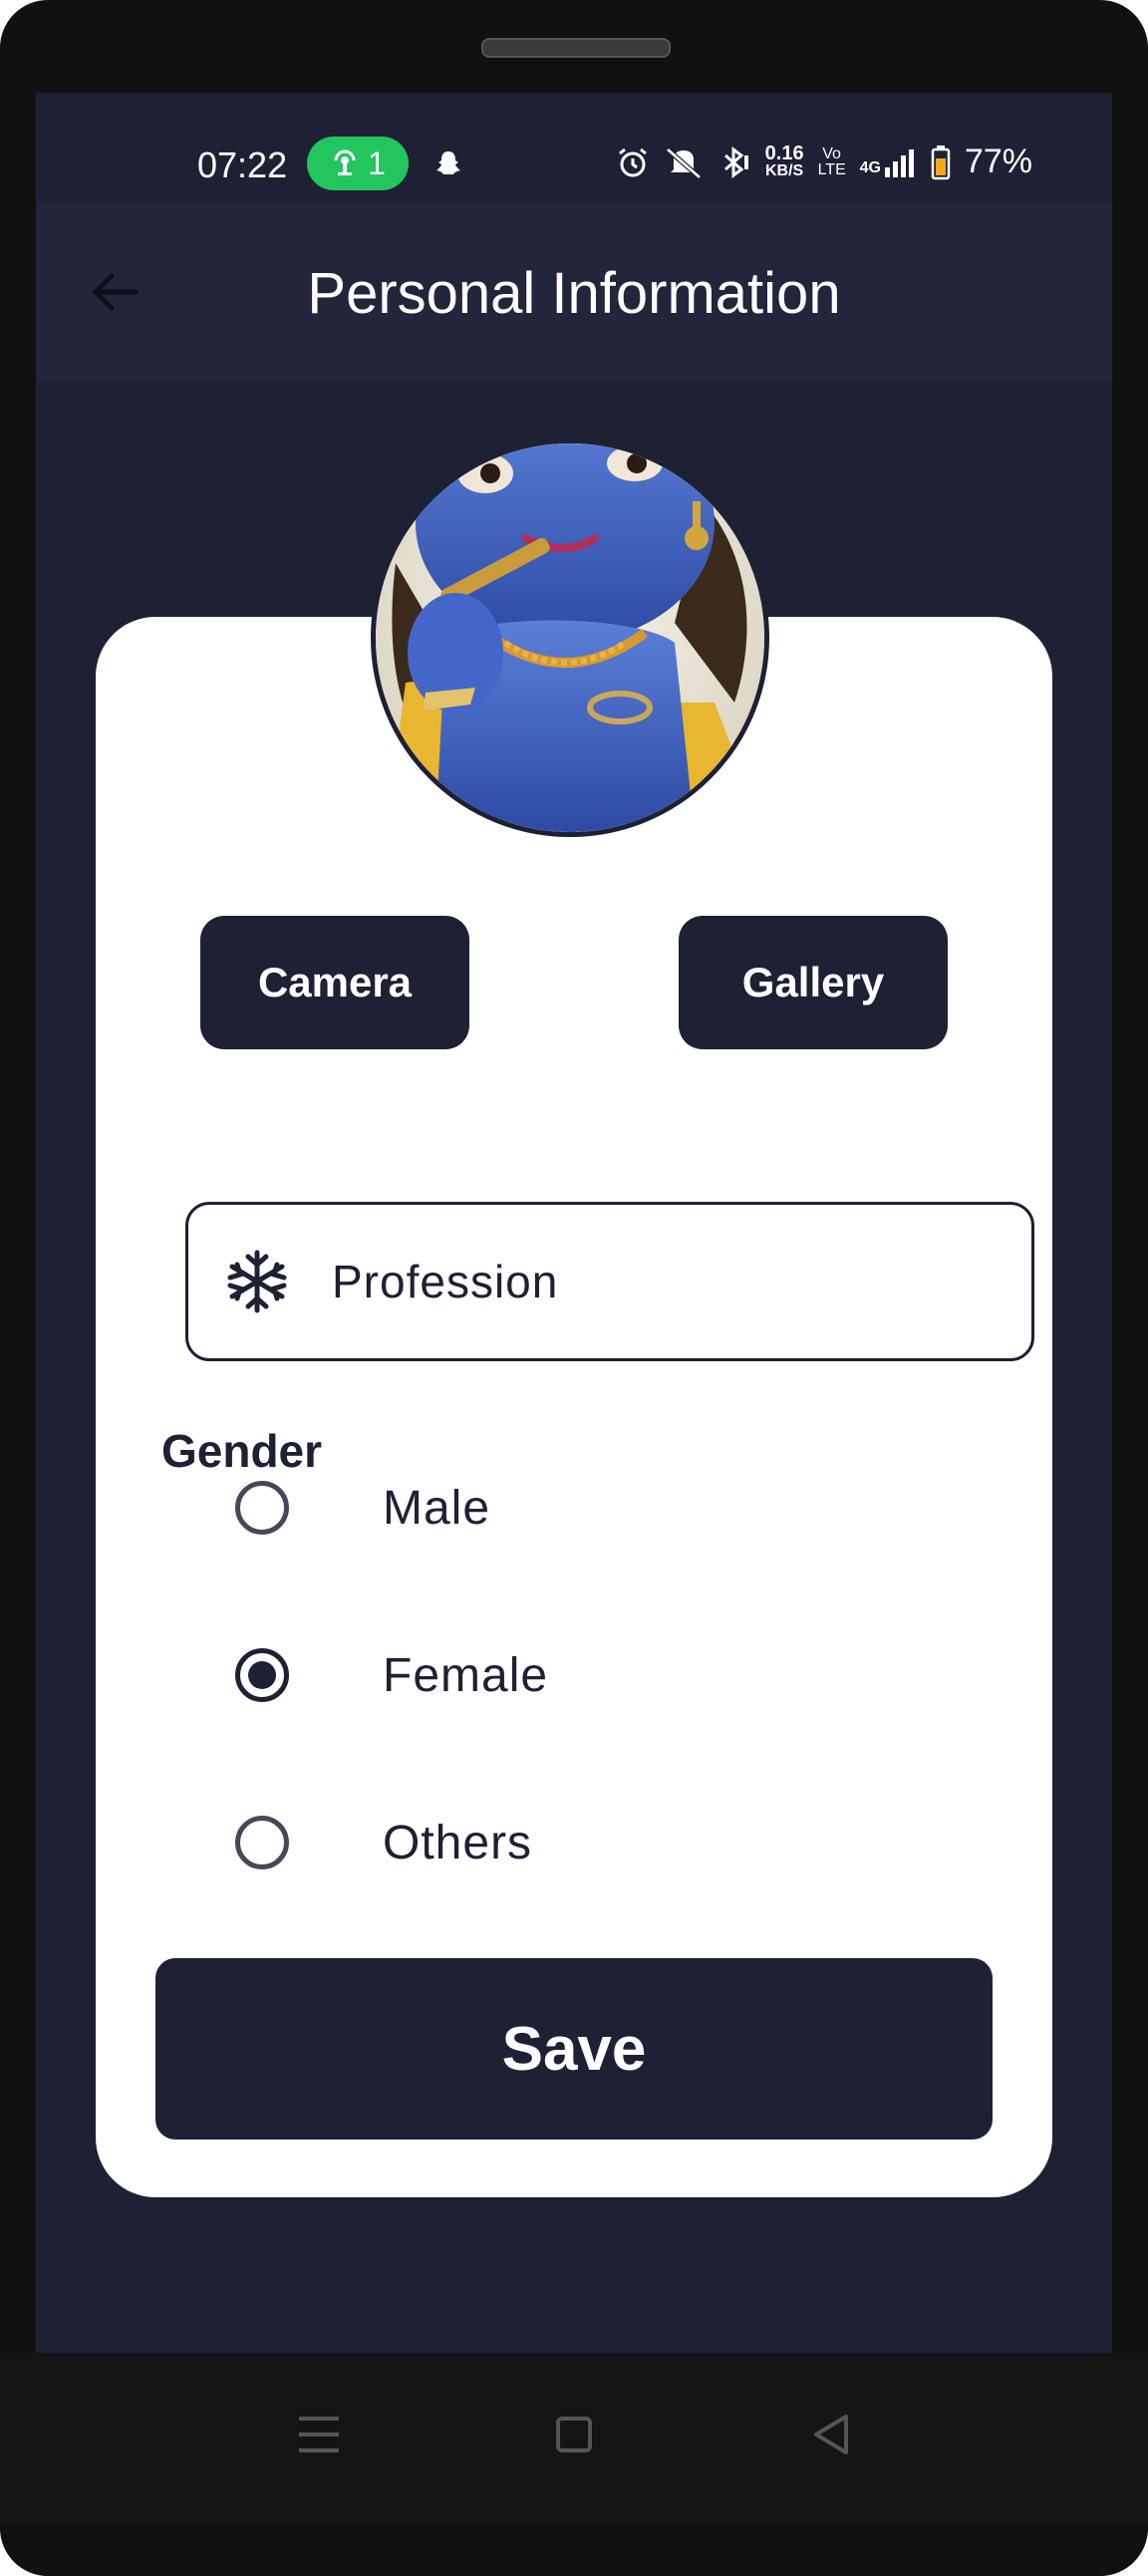 Image resolution: width=1148 pixels, height=2576 pixels. Describe the element at coordinates (262, 1508) in the screenshot. I see `radio-male` at that location.